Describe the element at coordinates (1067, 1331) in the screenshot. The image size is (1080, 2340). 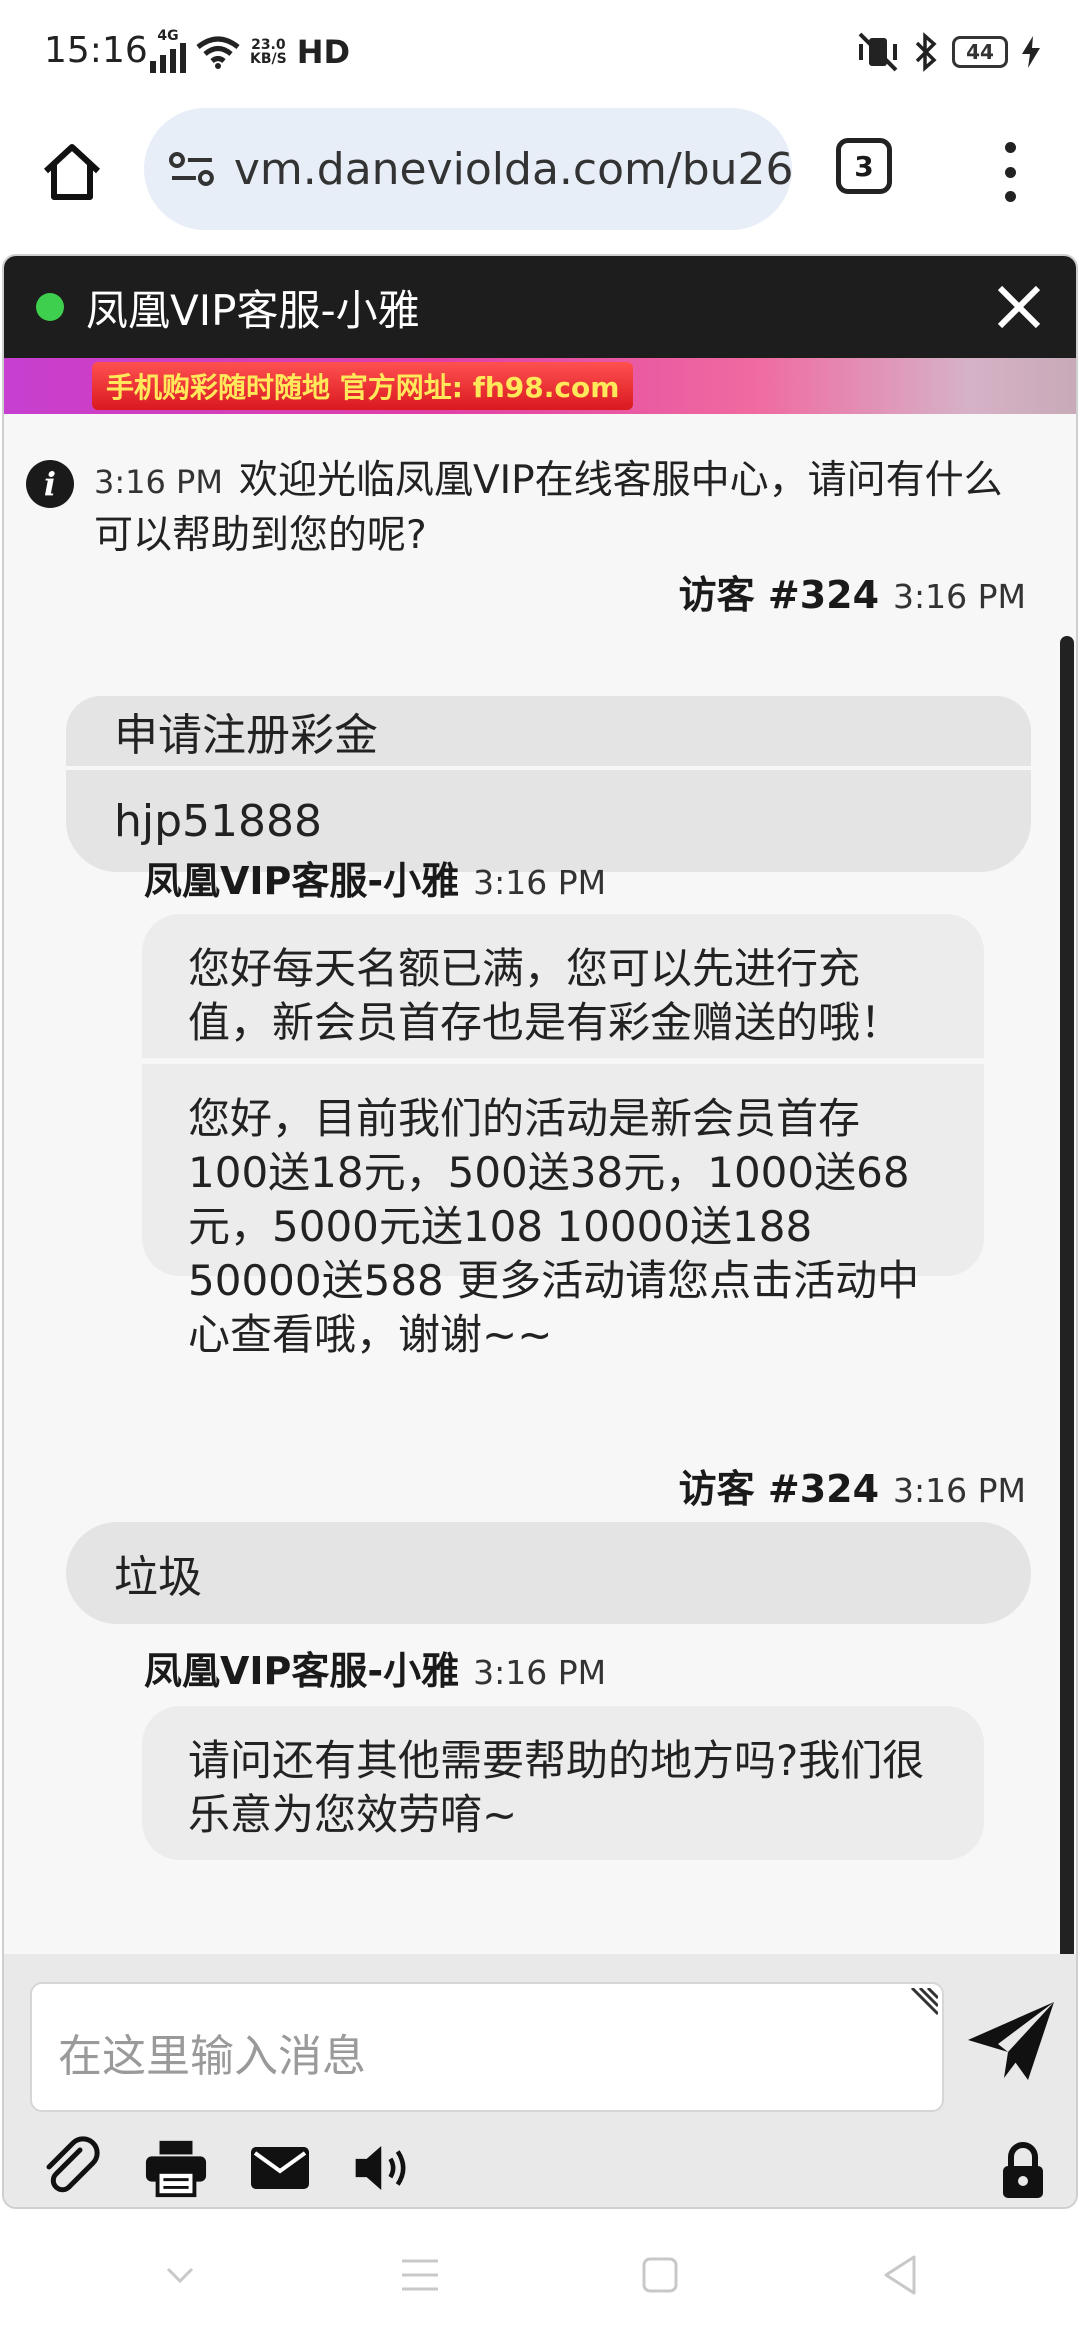
I see `message-scrollbar` at that location.